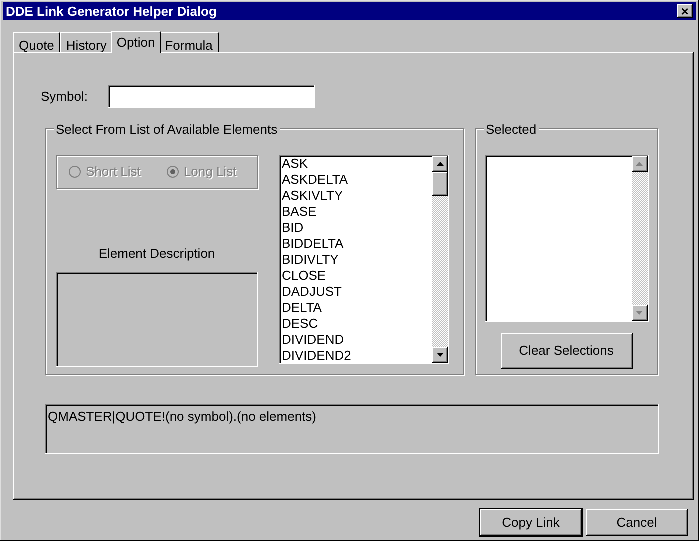  I want to click on symbol-label: Symbol:, so click(64, 97).